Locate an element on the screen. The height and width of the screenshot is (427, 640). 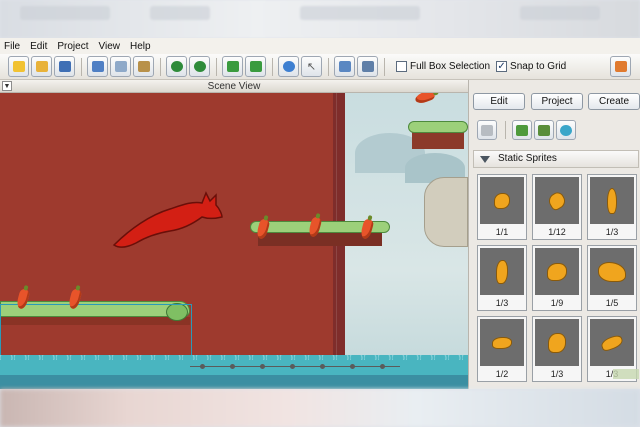
snap-to-grid-checkbox: ✓ Snap to Grid is located at coordinates (531, 66).